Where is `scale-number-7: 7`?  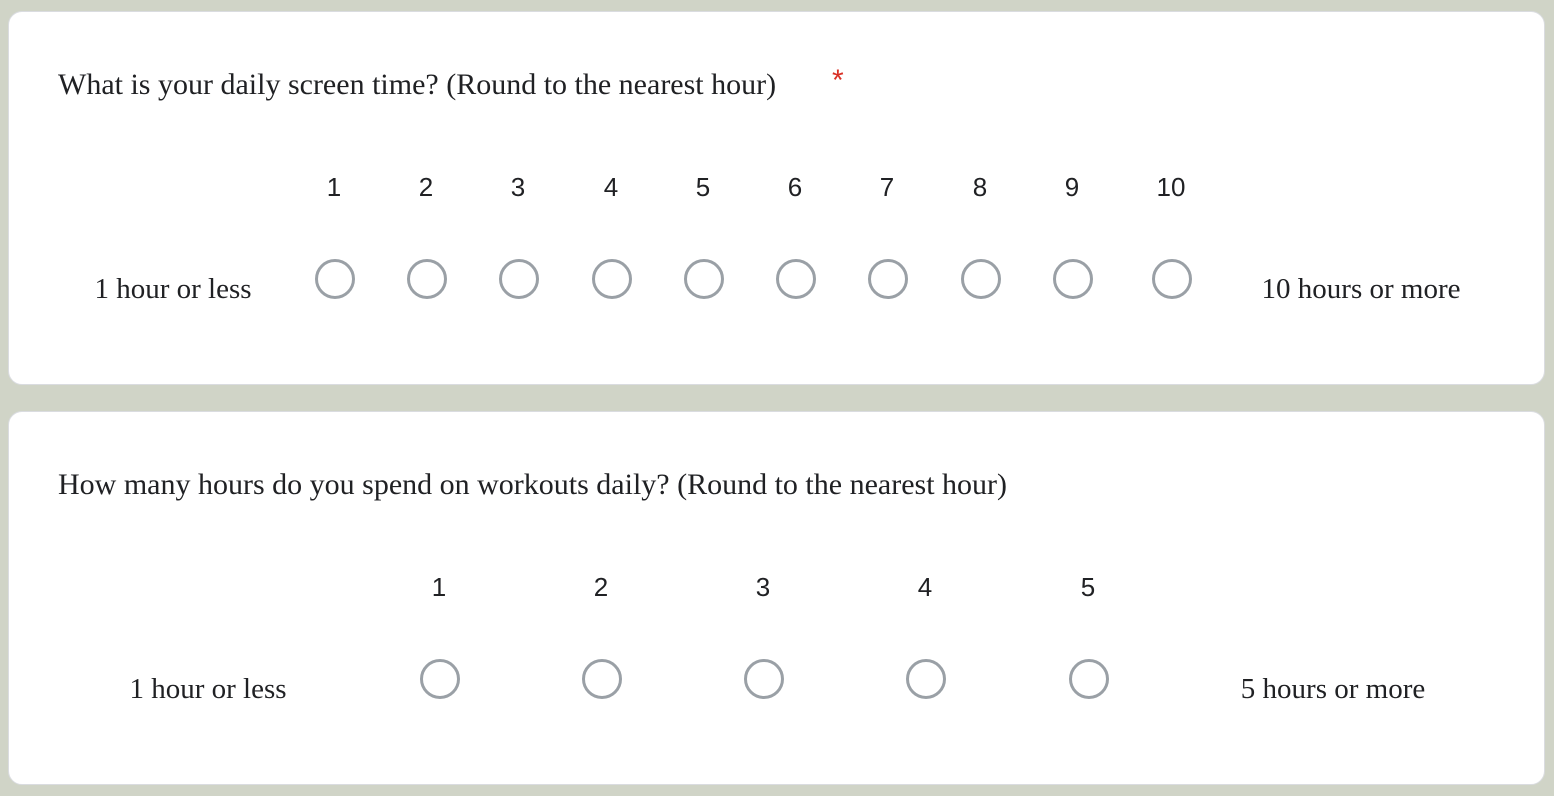 scale-number-7: 7 is located at coordinates (887, 187).